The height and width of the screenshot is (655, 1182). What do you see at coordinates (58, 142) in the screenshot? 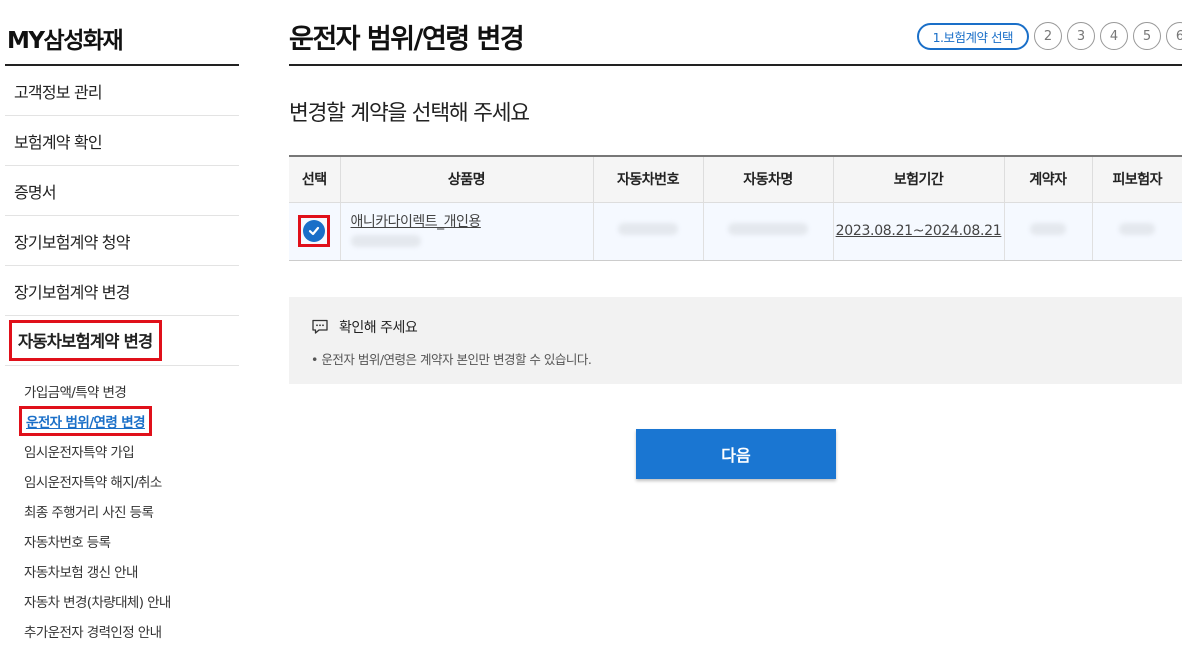
I see `menu-item-label: 보험계약 확인` at bounding box center [58, 142].